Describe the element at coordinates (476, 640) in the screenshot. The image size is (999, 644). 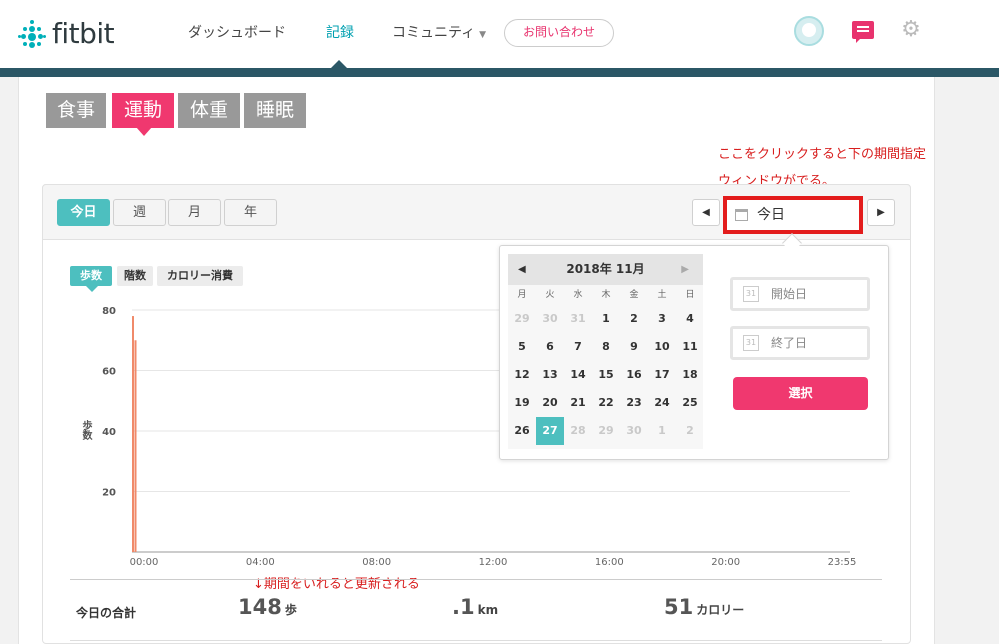
I see `totals-bottom-divider` at that location.